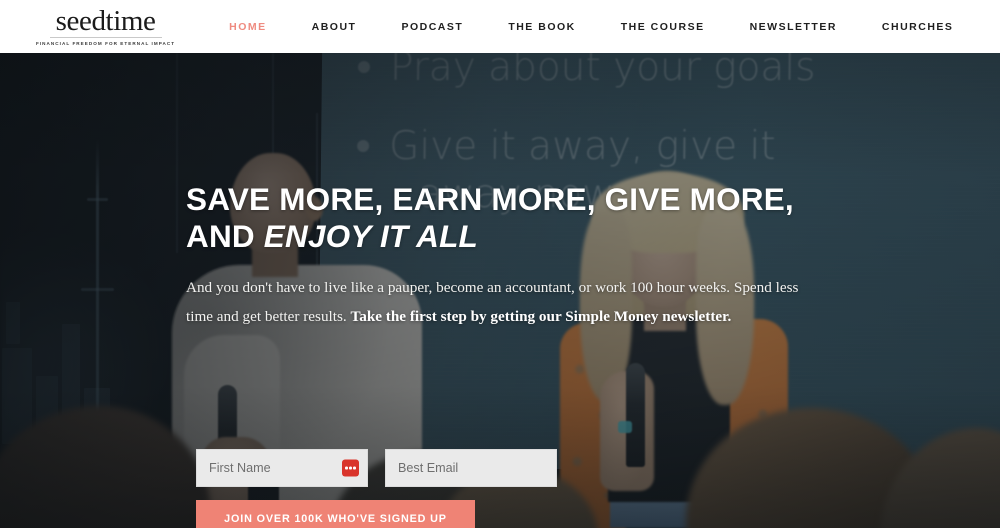 The image size is (1000, 528). What do you see at coordinates (282, 468) in the screenshot?
I see `first-name-field-wrapper` at bounding box center [282, 468].